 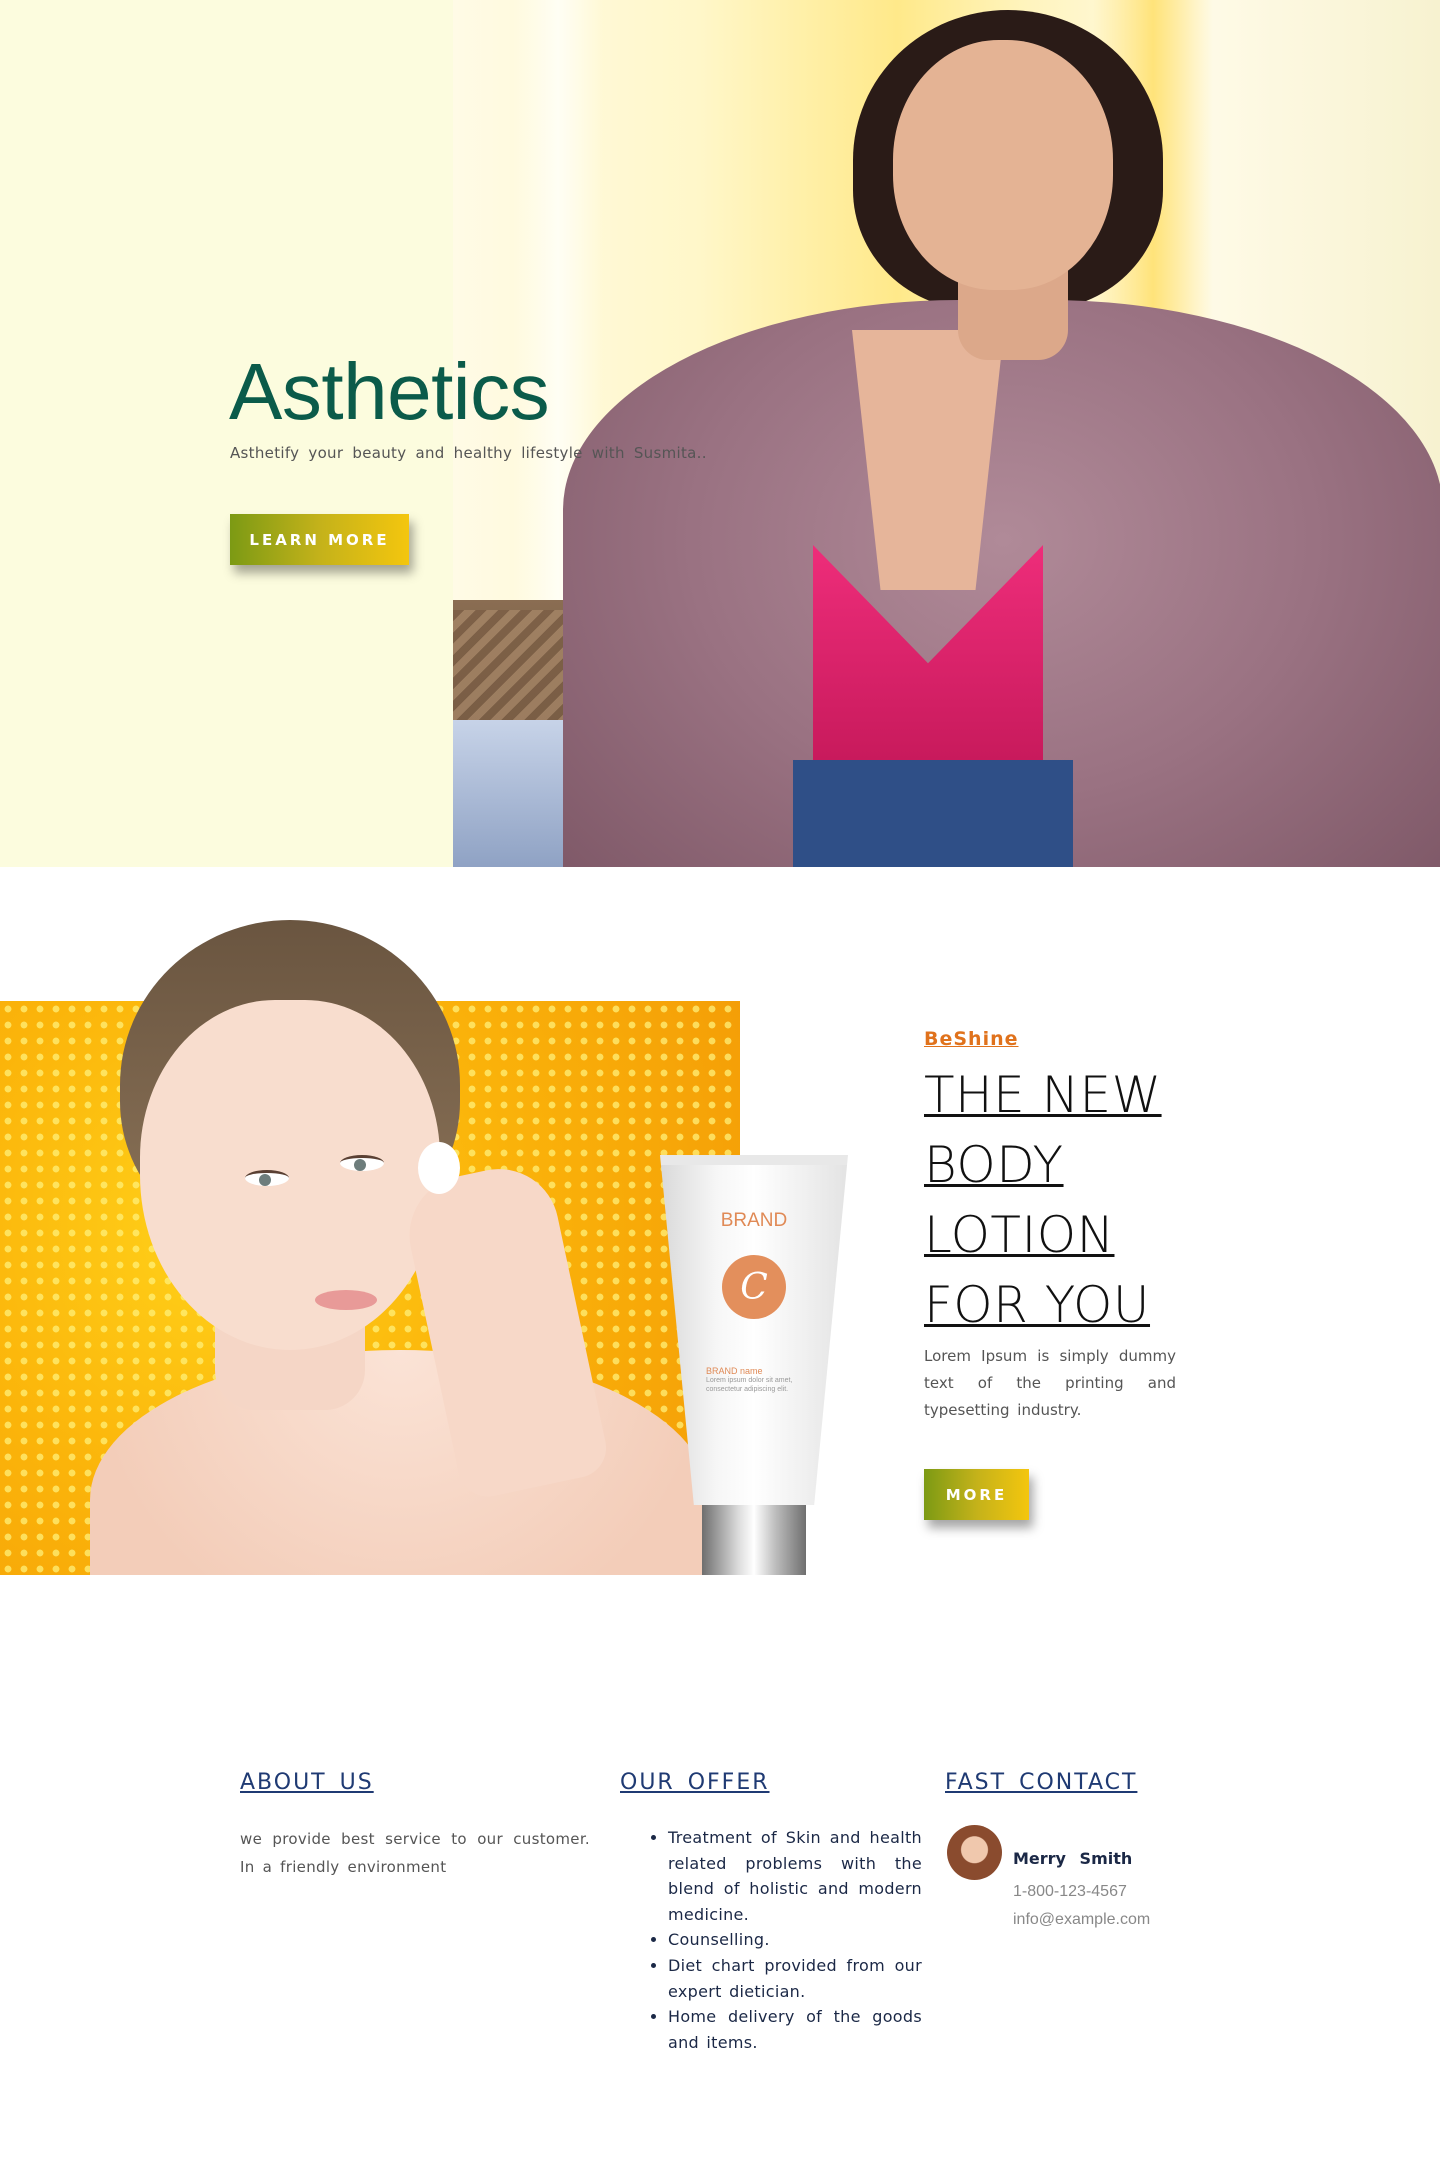 I want to click on offer-item: Counselling., so click(x=795, y=1940).